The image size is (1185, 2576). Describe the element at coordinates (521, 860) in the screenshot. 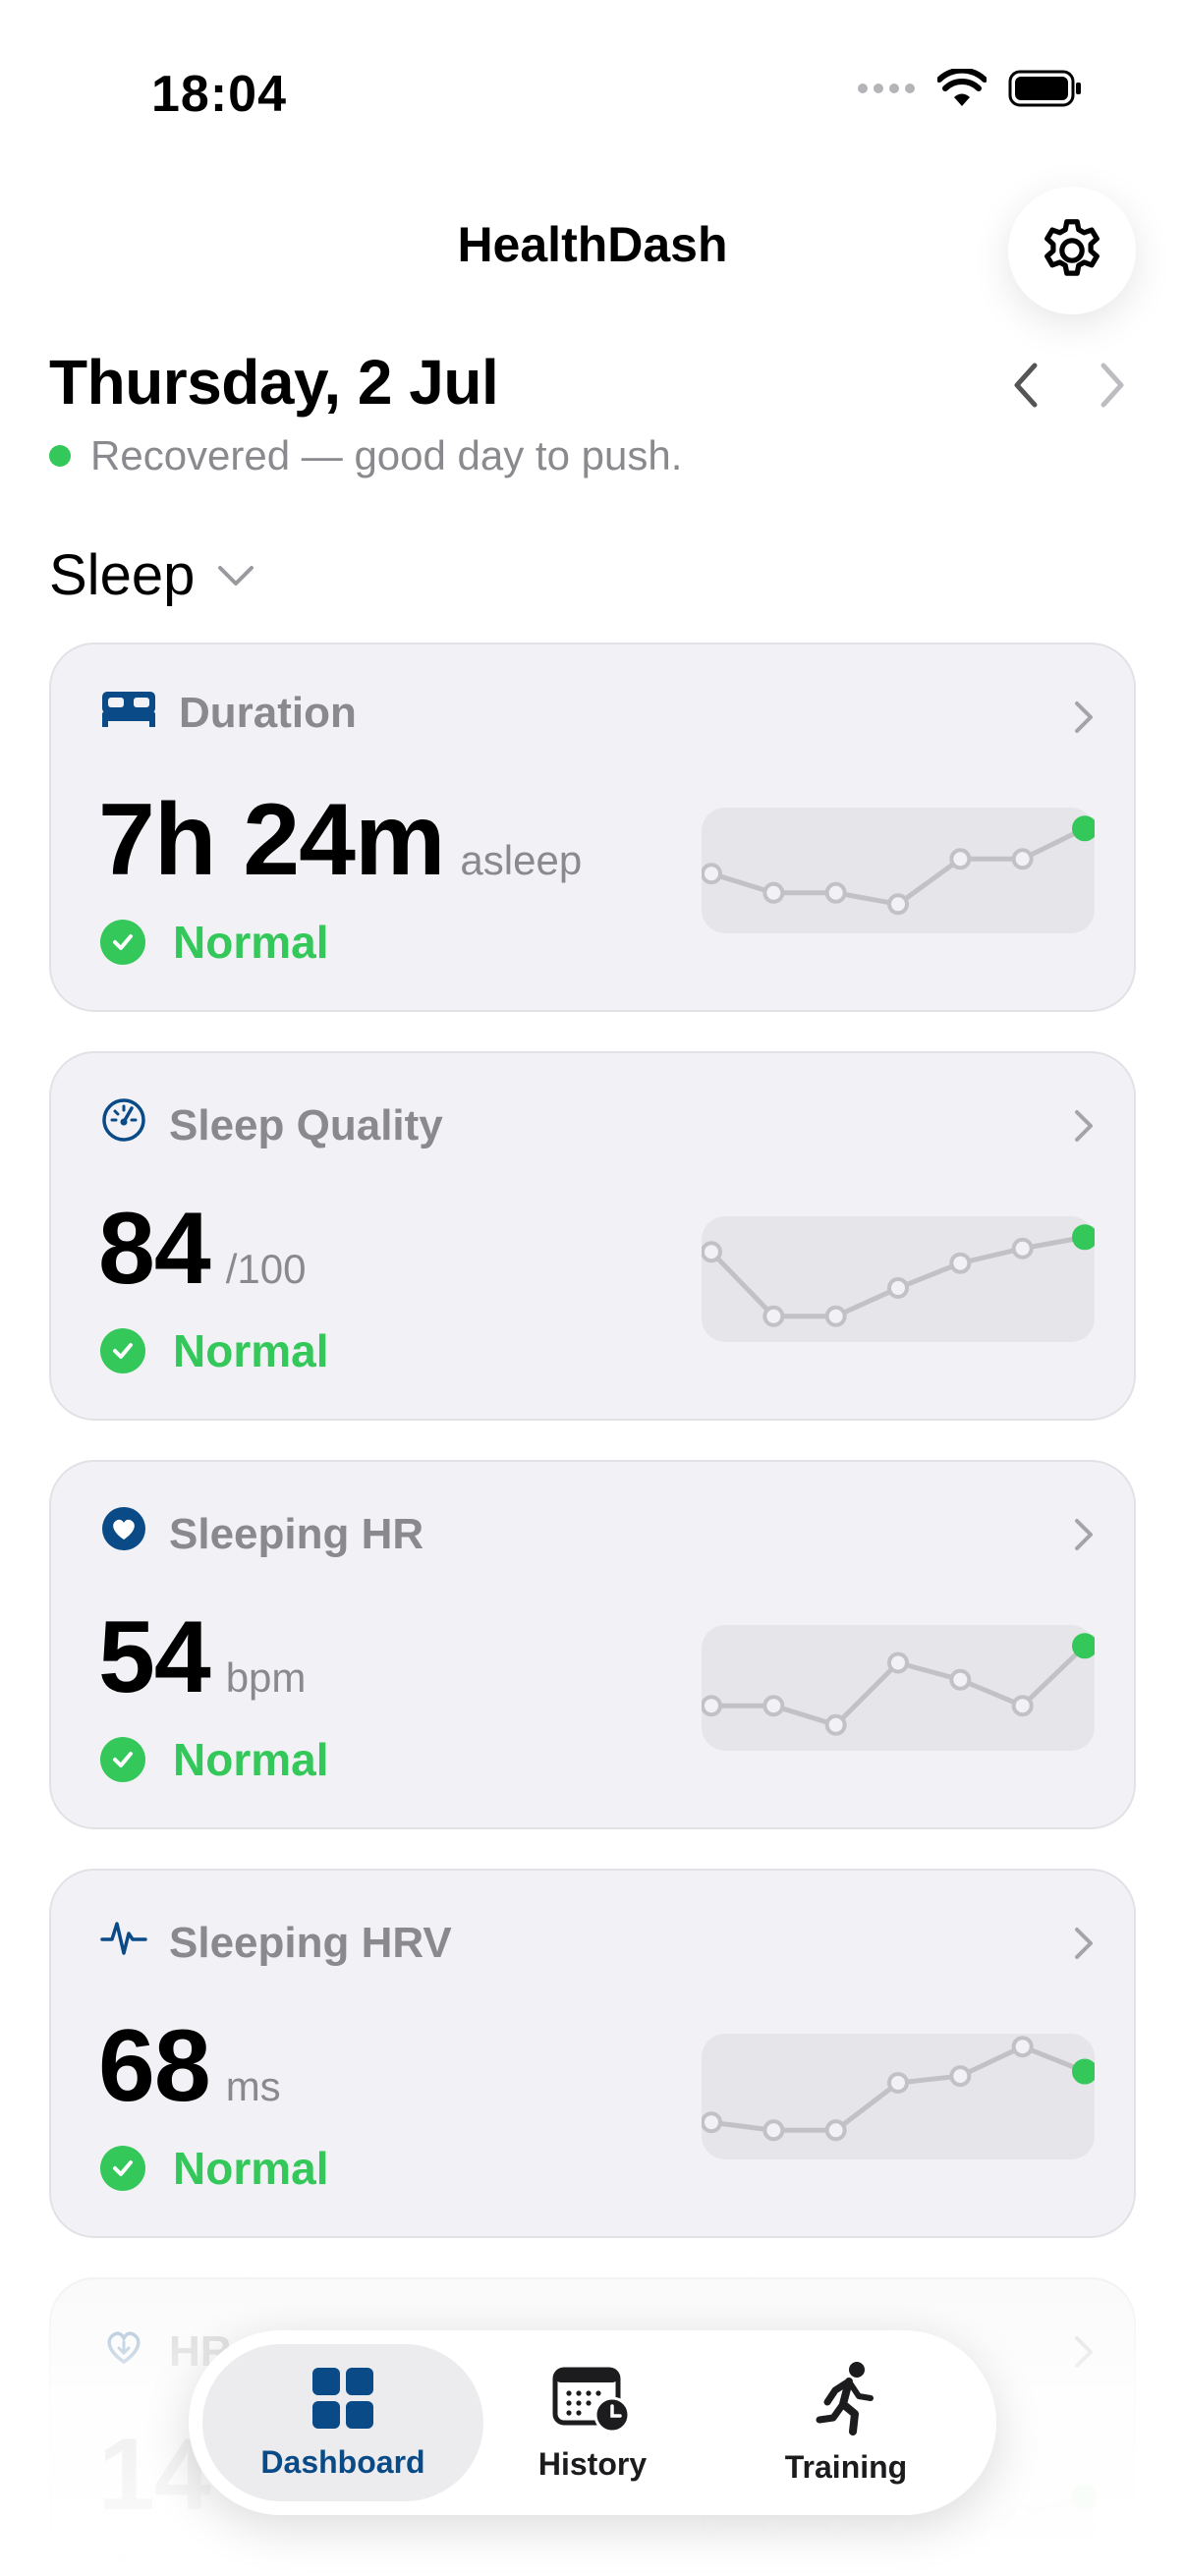

I see `metric-unit: asleep` at that location.